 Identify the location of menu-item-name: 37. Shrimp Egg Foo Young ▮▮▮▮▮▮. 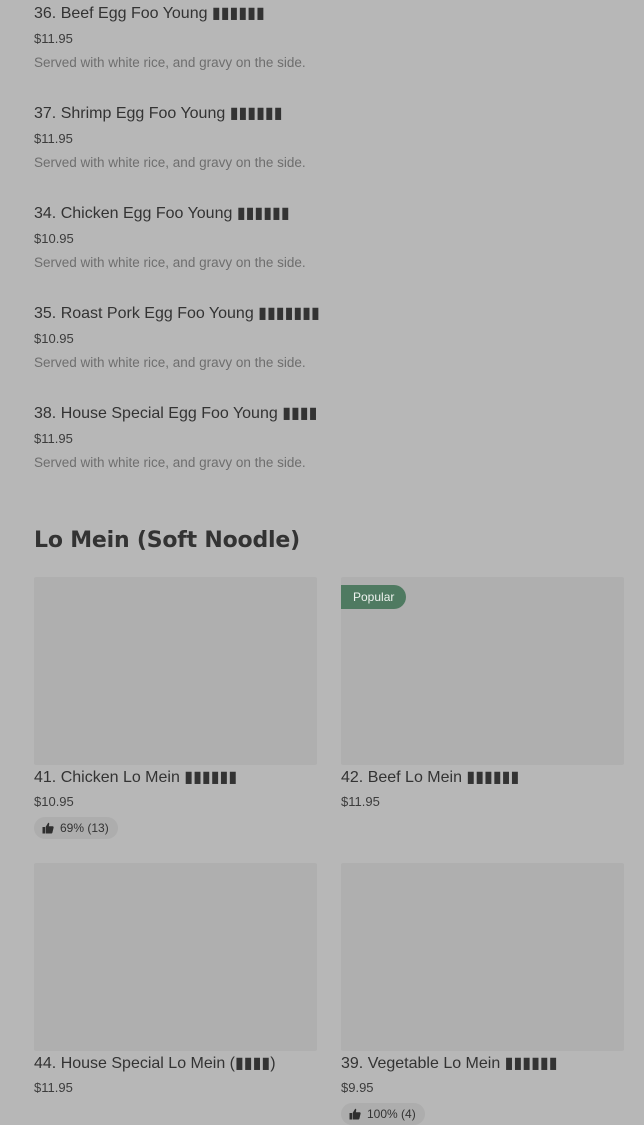
(158, 113).